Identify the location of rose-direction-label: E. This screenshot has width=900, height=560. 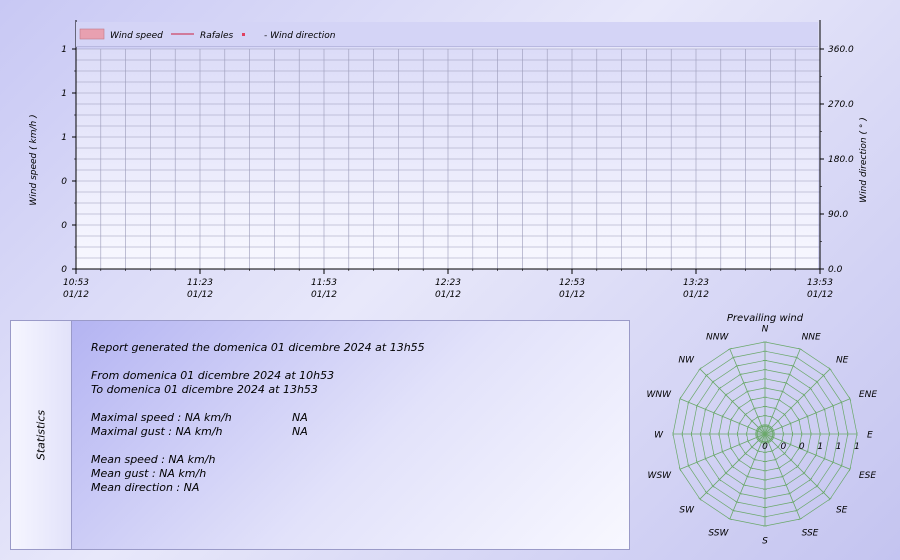
(870, 436).